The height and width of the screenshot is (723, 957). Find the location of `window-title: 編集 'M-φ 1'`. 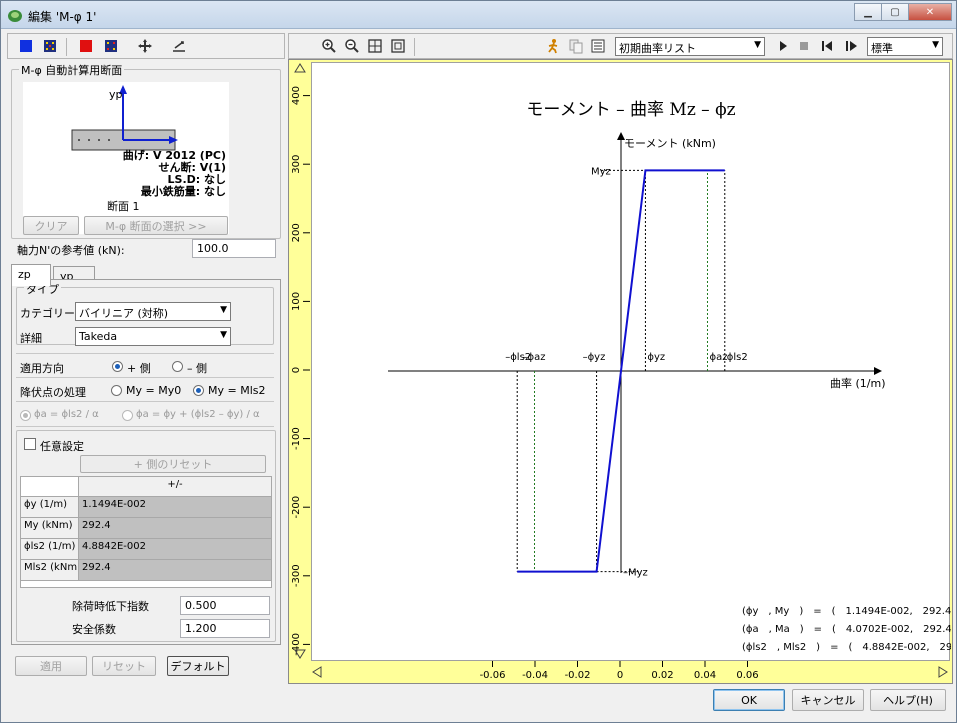

window-title: 編集 'M-φ 1' is located at coordinates (62, 17).